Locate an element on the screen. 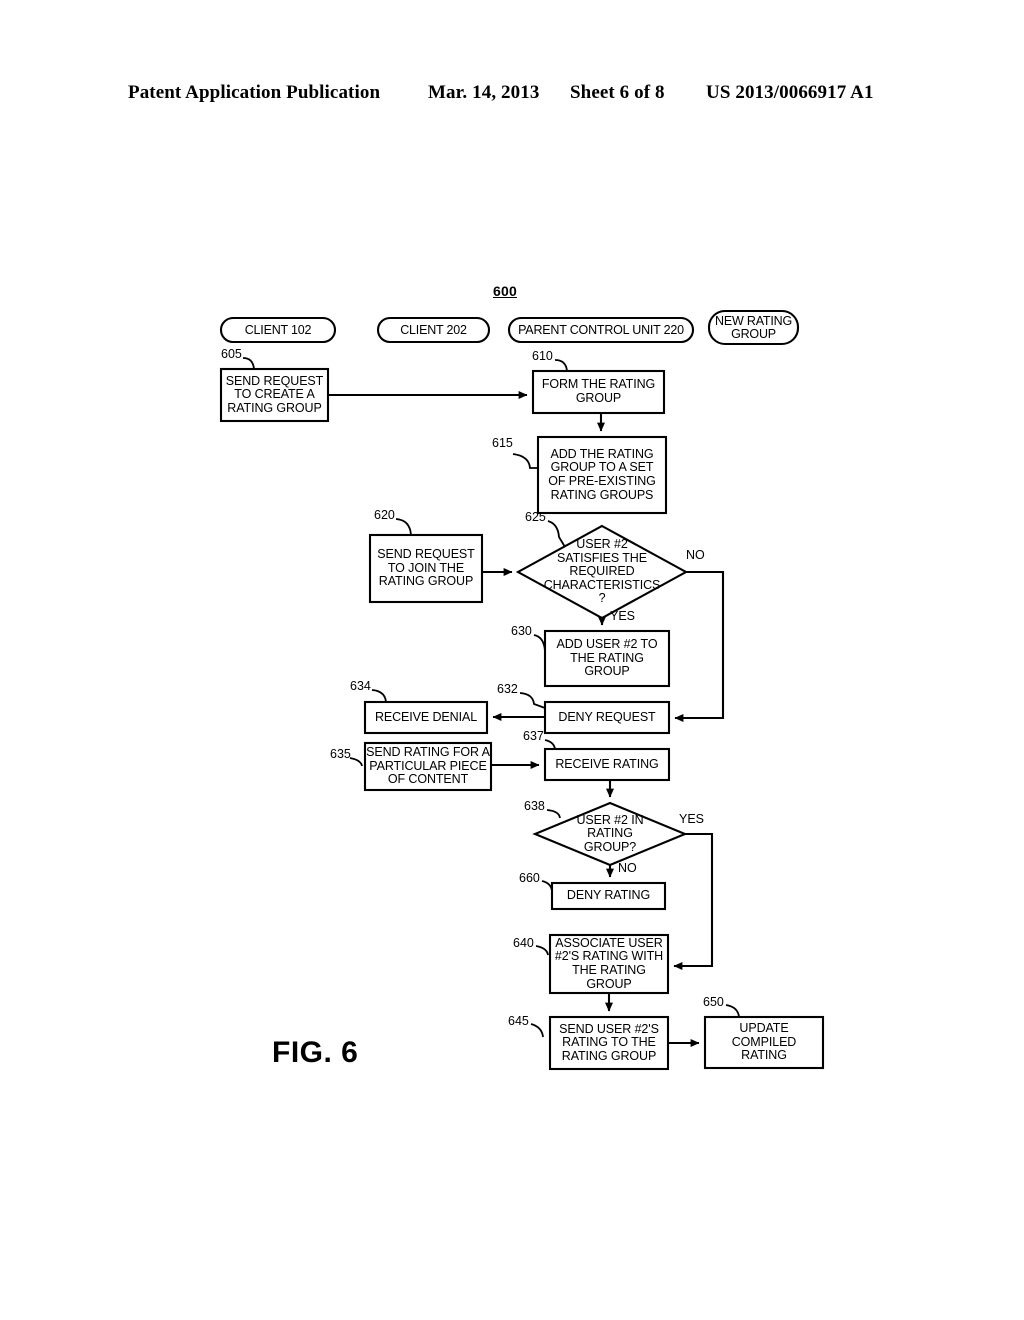 The width and height of the screenshot is (1024, 1320). ref-635: 635 is located at coordinates (340, 754).